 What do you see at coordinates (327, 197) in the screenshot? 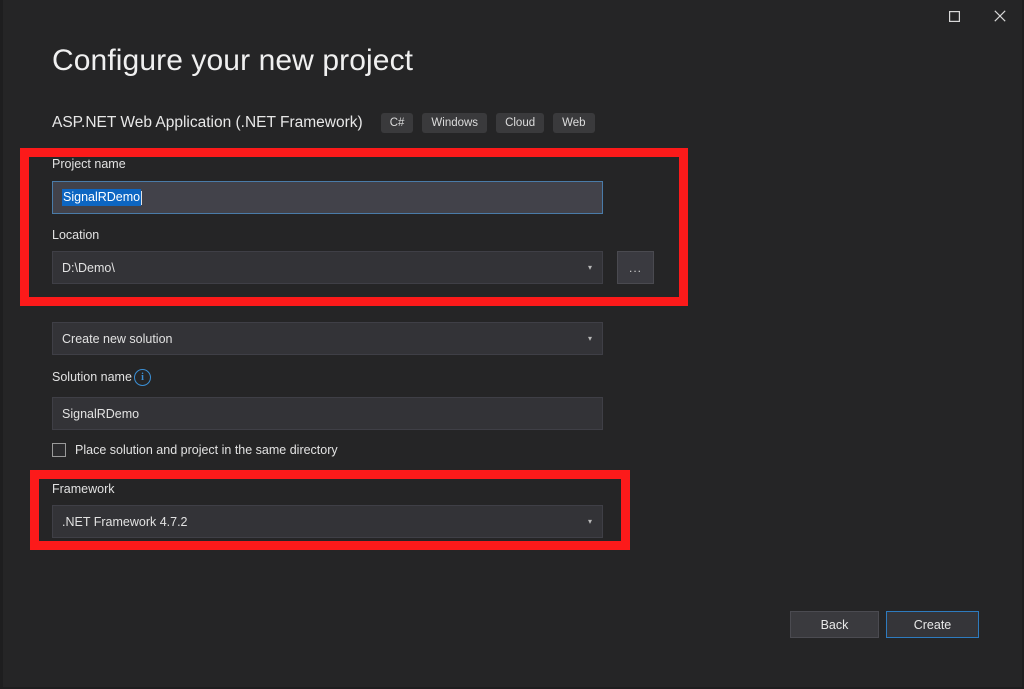
I see `project-name-input: SignalRDemo` at bounding box center [327, 197].